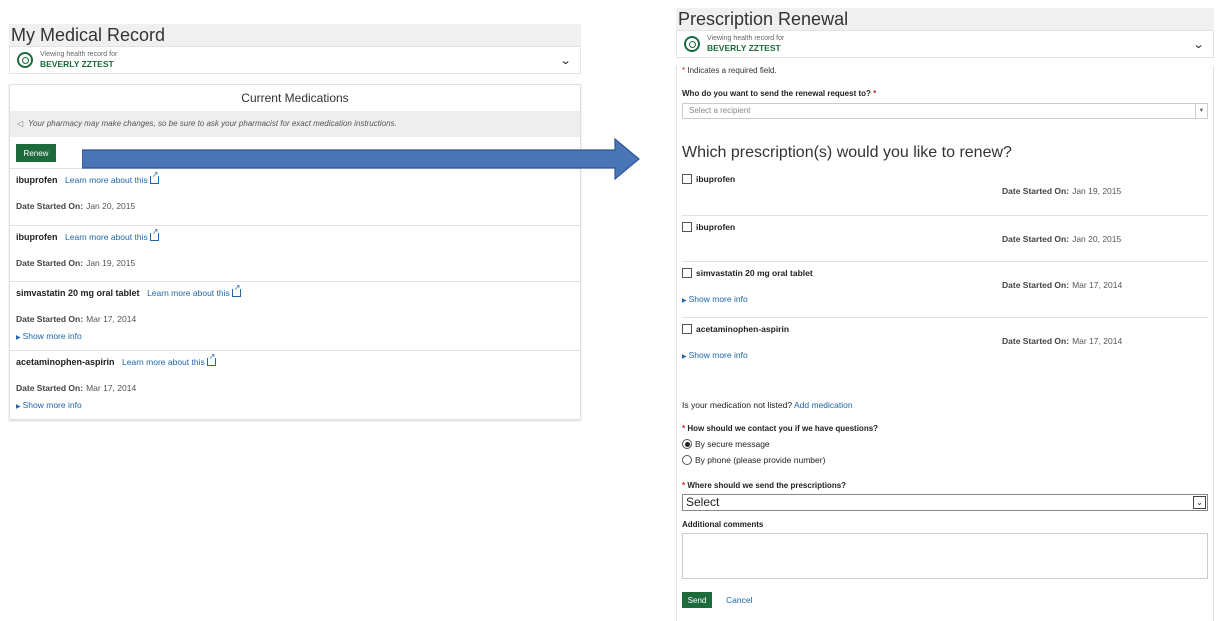 The height and width of the screenshot is (621, 1218). I want to click on prescription-item: ibuprofen Date Started On: Jan 19, 2015, so click(945, 192).